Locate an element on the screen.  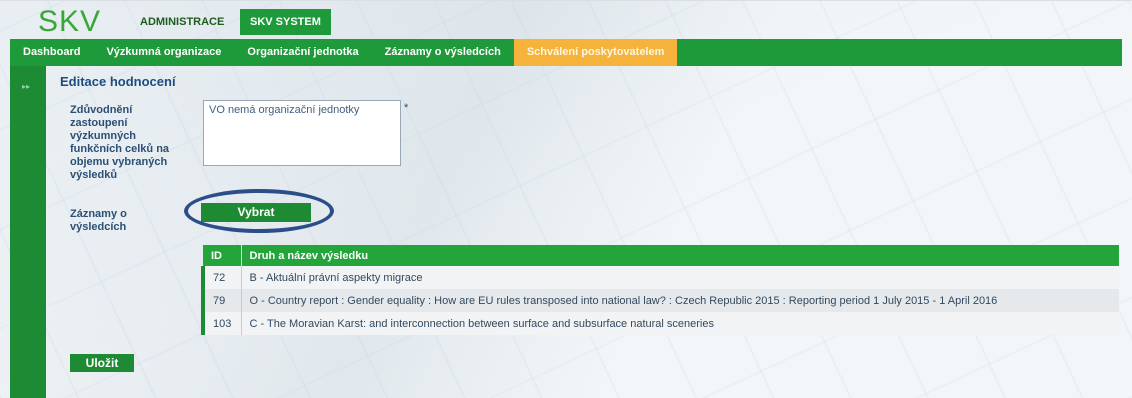
top-bar: SKV ADMINISTRACE SKV SYSTEM is located at coordinates (566, 20).